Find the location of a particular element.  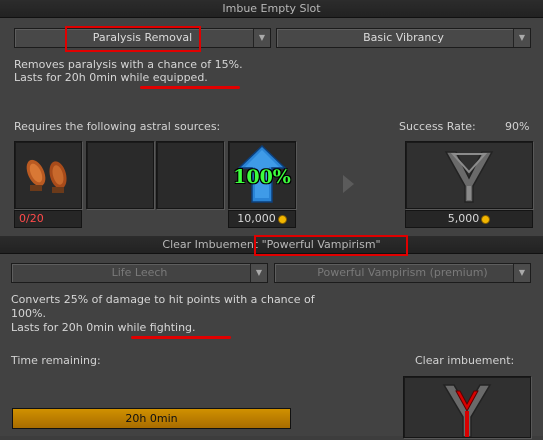

protection-charm-slot: 100% is located at coordinates (262, 175).